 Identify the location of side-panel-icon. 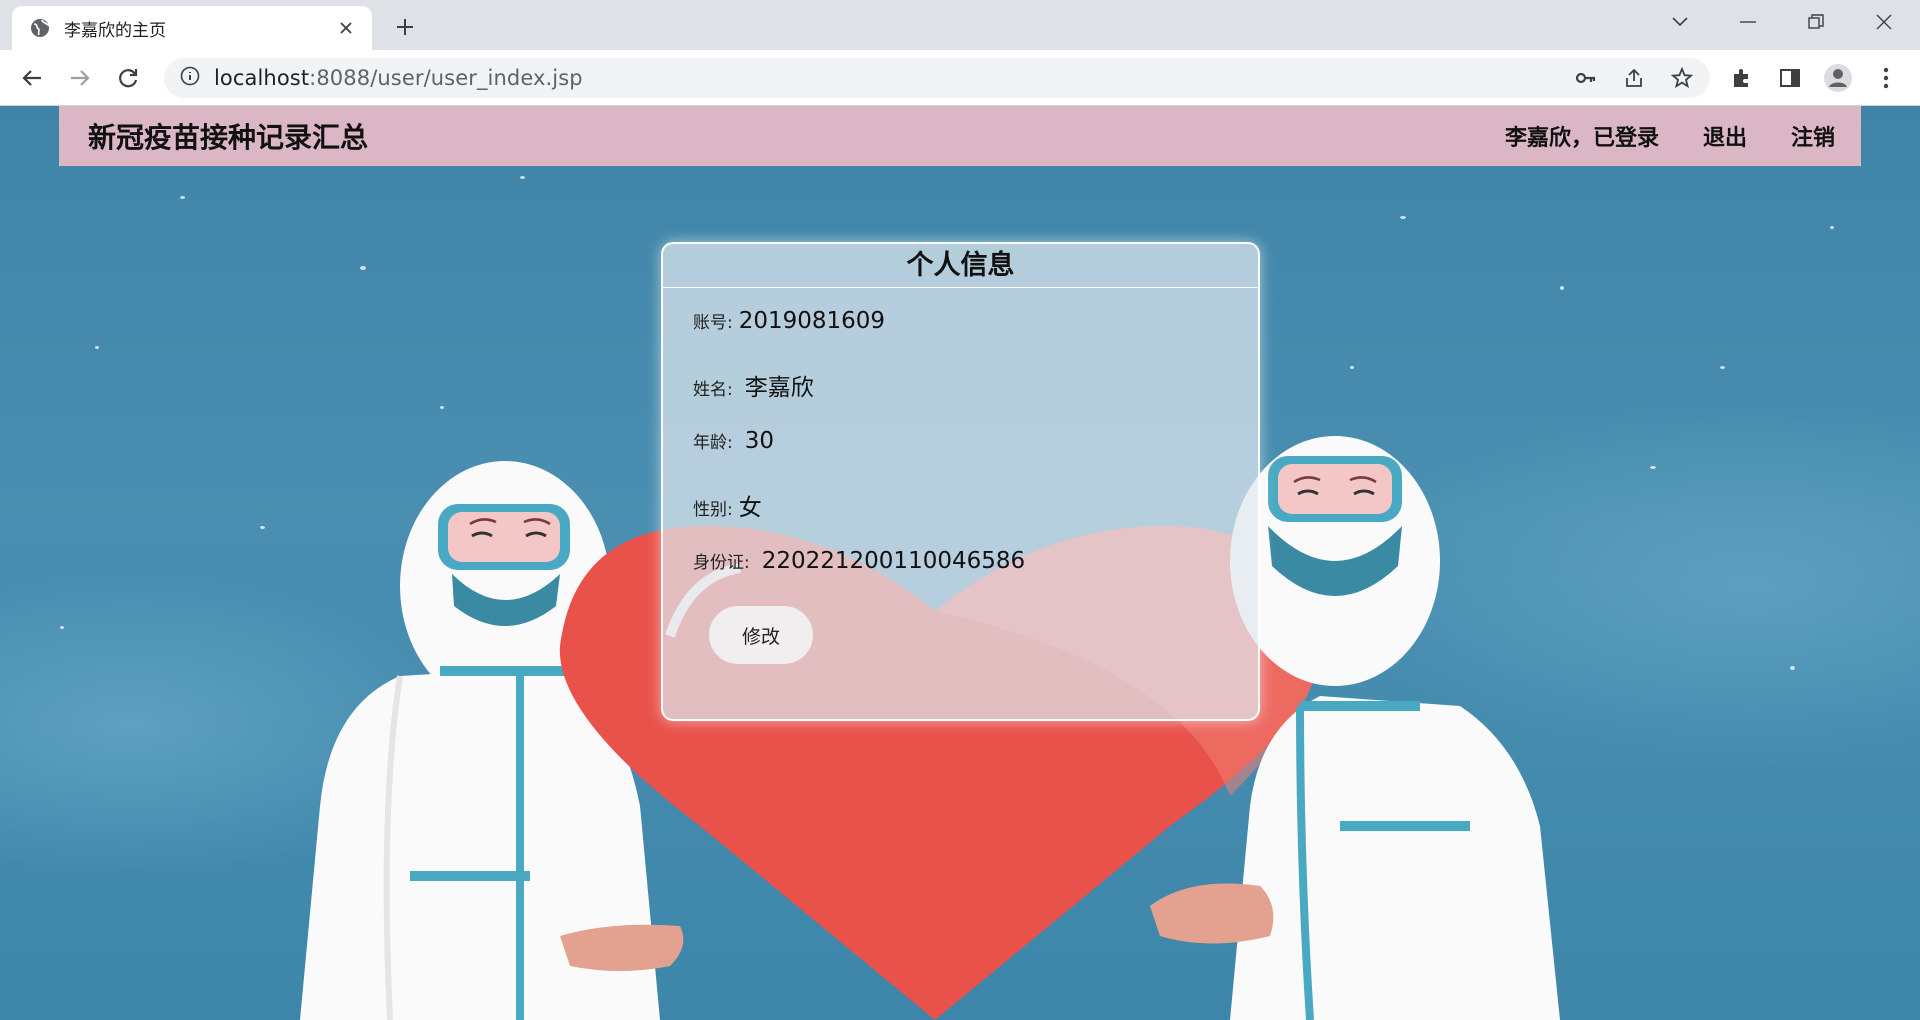
(1790, 78).